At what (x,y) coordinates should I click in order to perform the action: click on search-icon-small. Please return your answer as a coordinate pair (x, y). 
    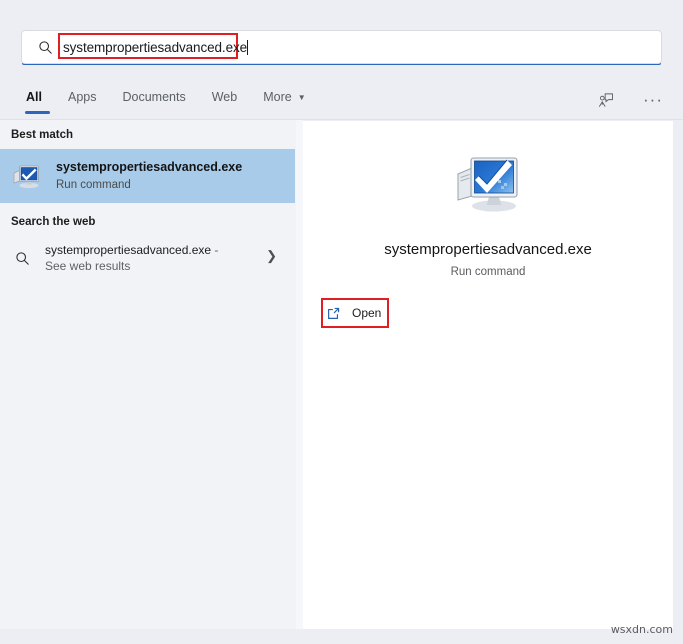
    Looking at the image, I should click on (22, 258).